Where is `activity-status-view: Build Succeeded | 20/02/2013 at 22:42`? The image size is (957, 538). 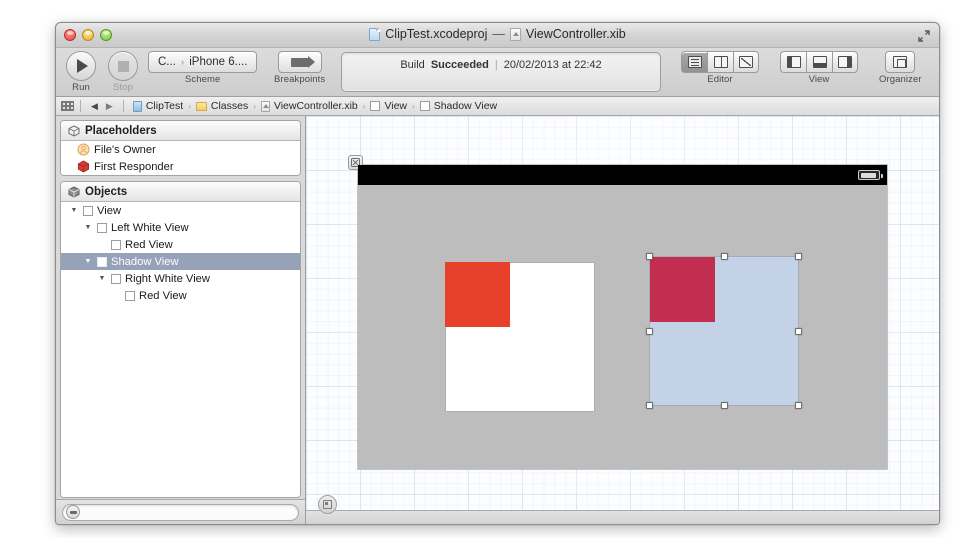
activity-status-view: Build Succeeded | 20/02/2013 at 22:42 is located at coordinates (501, 72).